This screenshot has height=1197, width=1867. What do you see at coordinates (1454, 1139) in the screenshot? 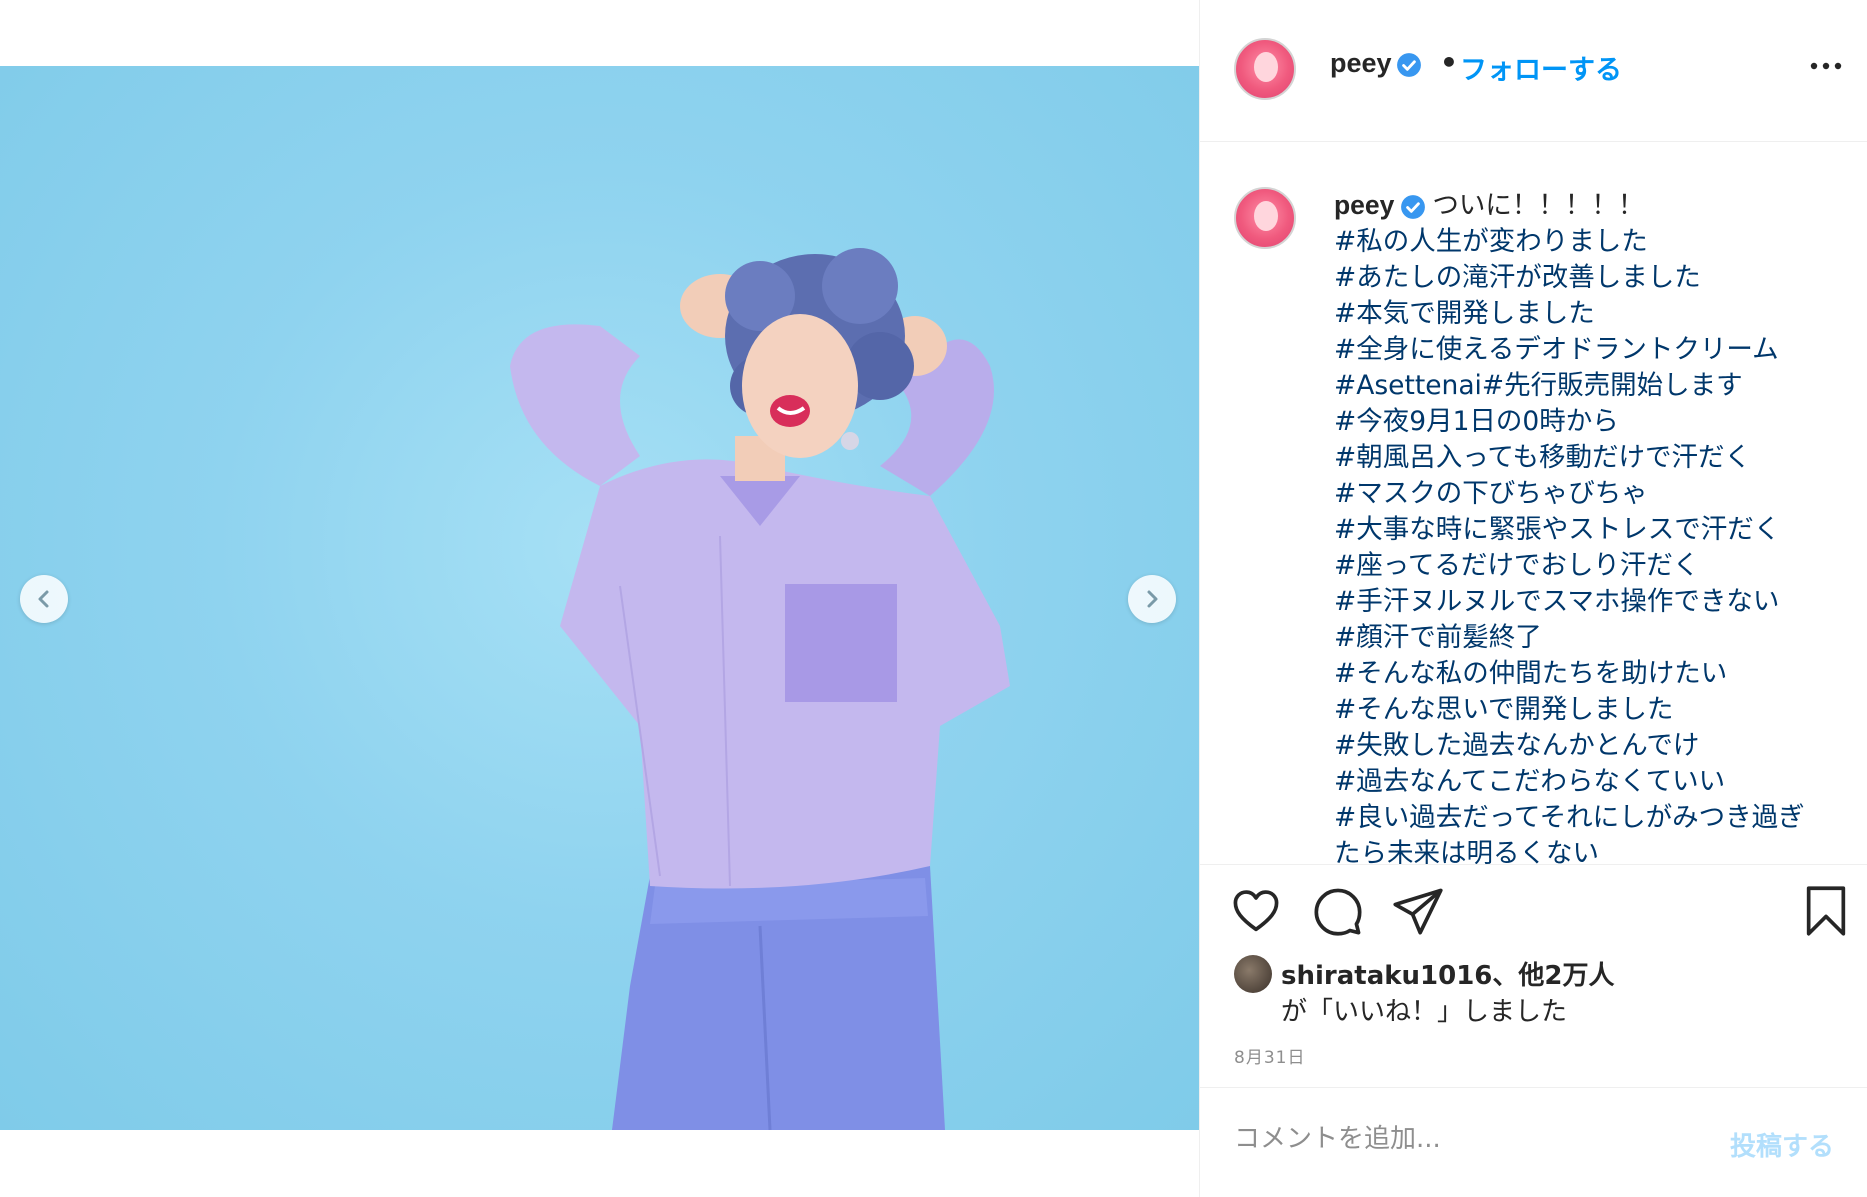
I see `comment-input` at bounding box center [1454, 1139].